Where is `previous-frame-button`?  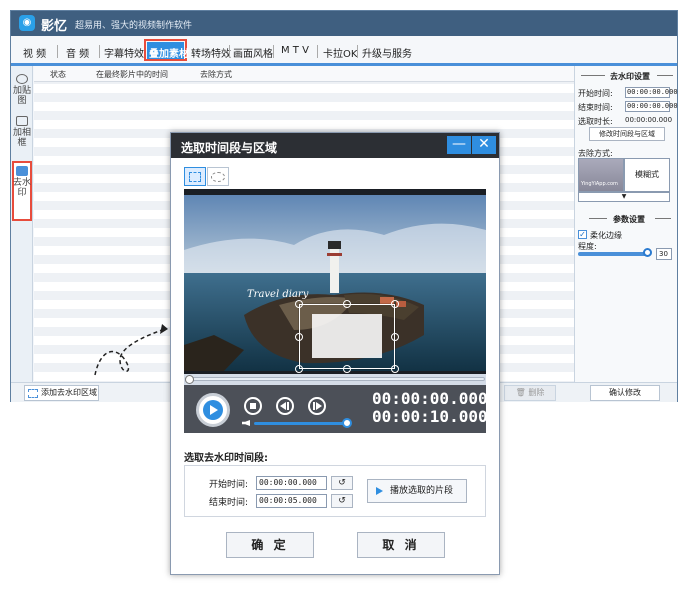 previous-frame-button is located at coordinates (285, 406).